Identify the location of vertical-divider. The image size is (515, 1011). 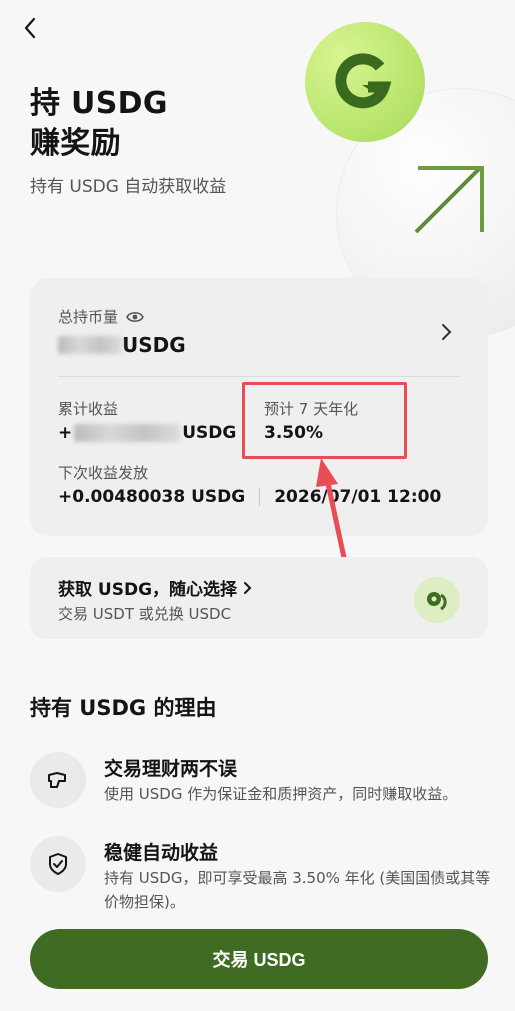
(260, 497).